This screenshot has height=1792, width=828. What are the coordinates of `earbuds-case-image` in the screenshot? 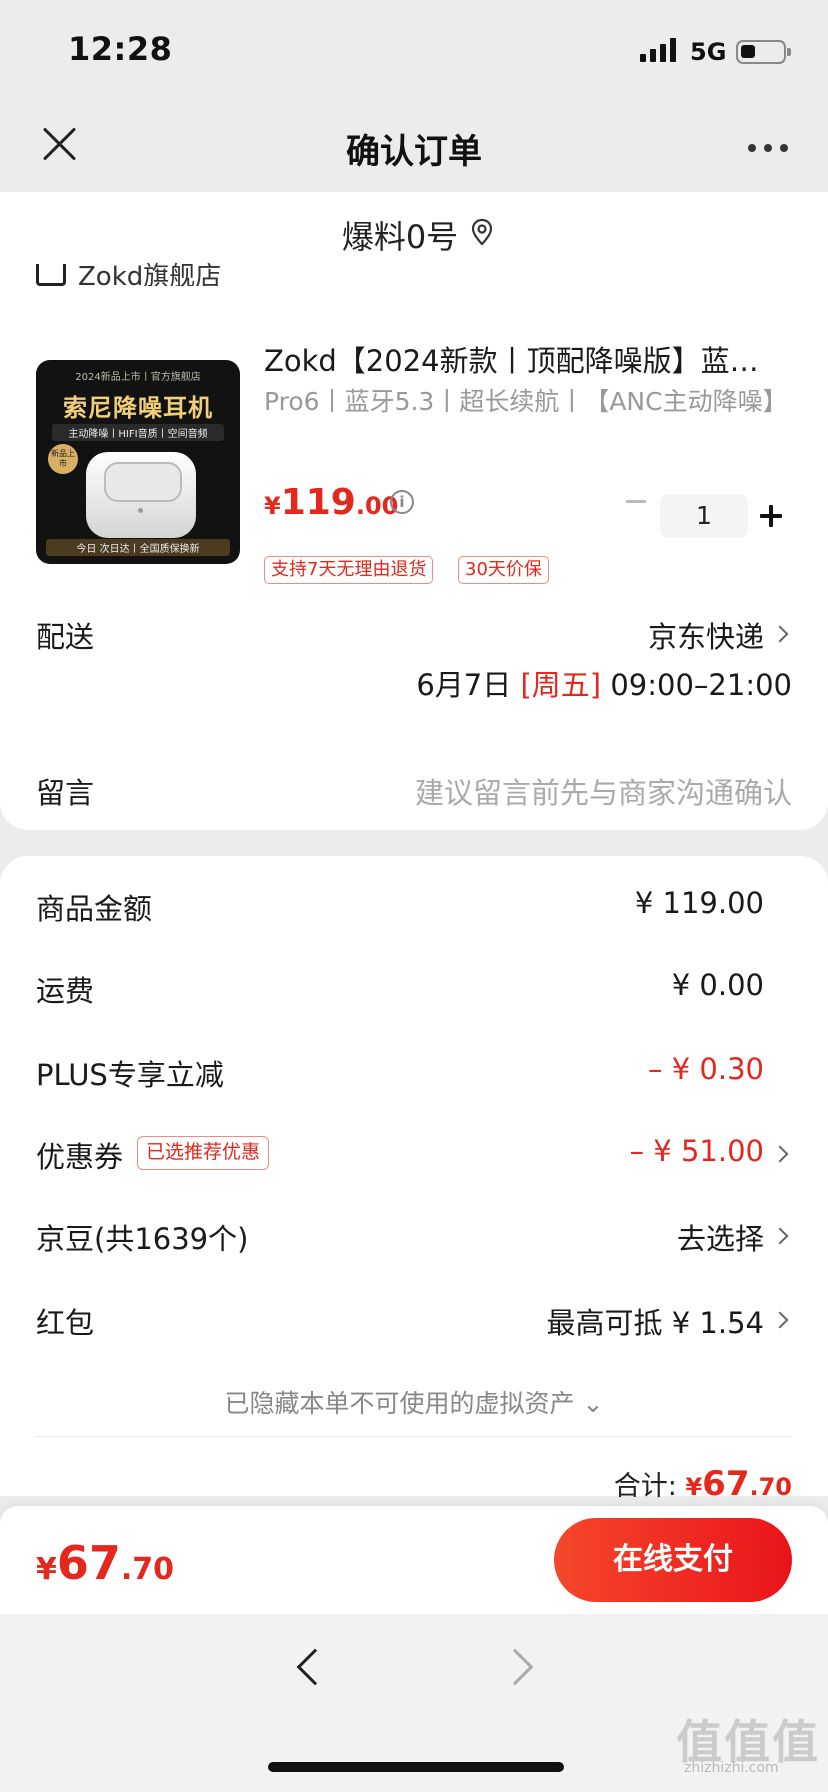 It's located at (141, 495).